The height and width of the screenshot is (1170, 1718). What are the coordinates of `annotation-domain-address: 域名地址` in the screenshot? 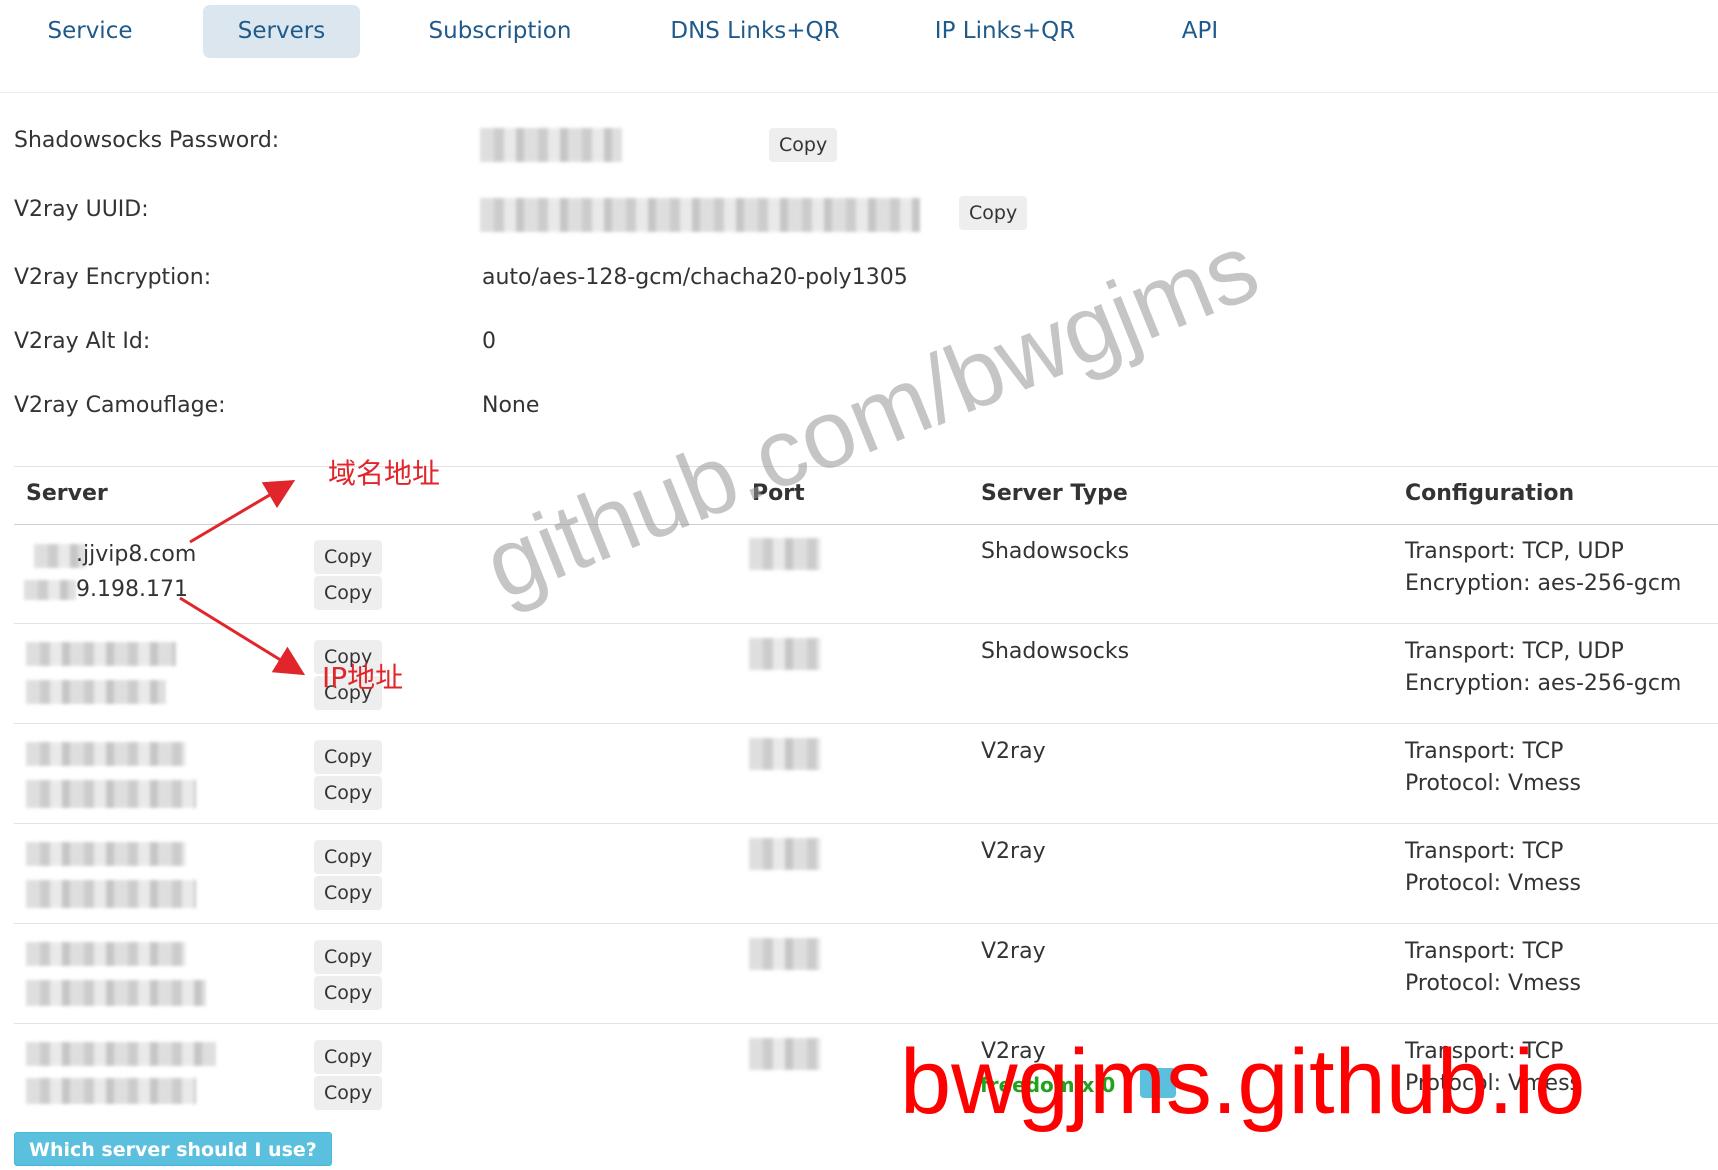 It's located at (384, 473).